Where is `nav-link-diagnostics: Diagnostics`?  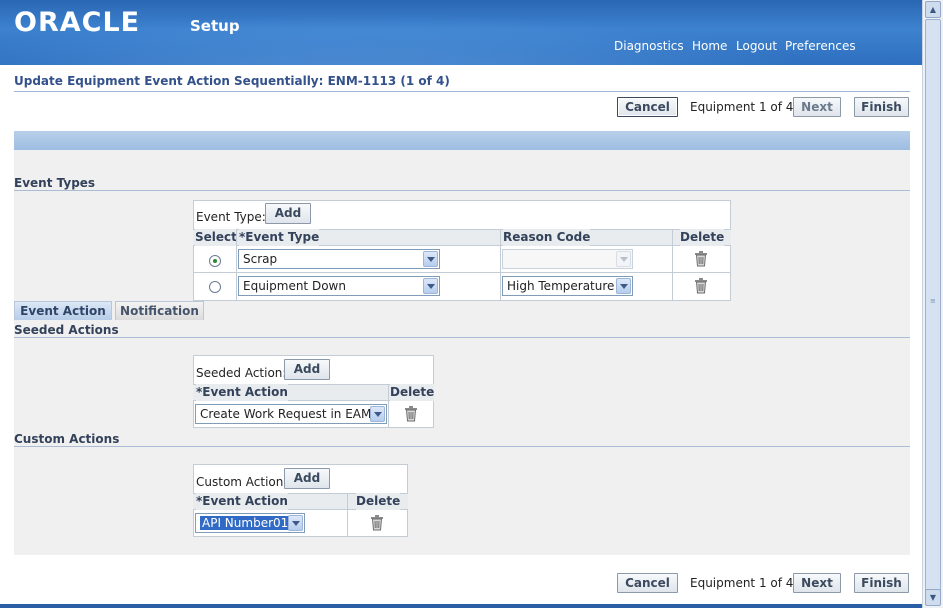 nav-link-diagnostics: Diagnostics is located at coordinates (649, 46).